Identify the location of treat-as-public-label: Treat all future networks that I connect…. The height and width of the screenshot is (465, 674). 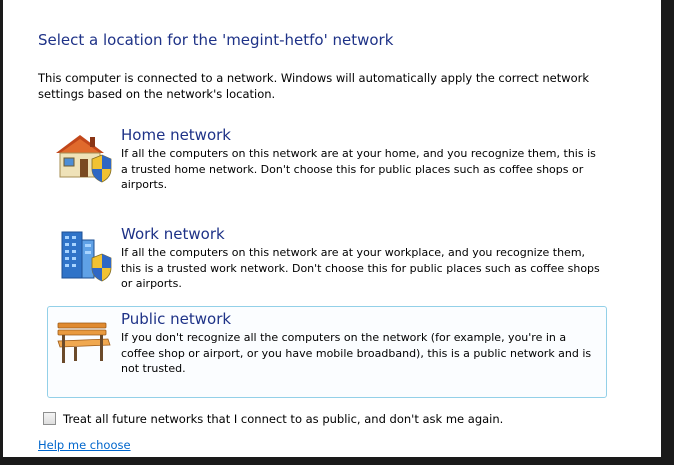
(283, 419).